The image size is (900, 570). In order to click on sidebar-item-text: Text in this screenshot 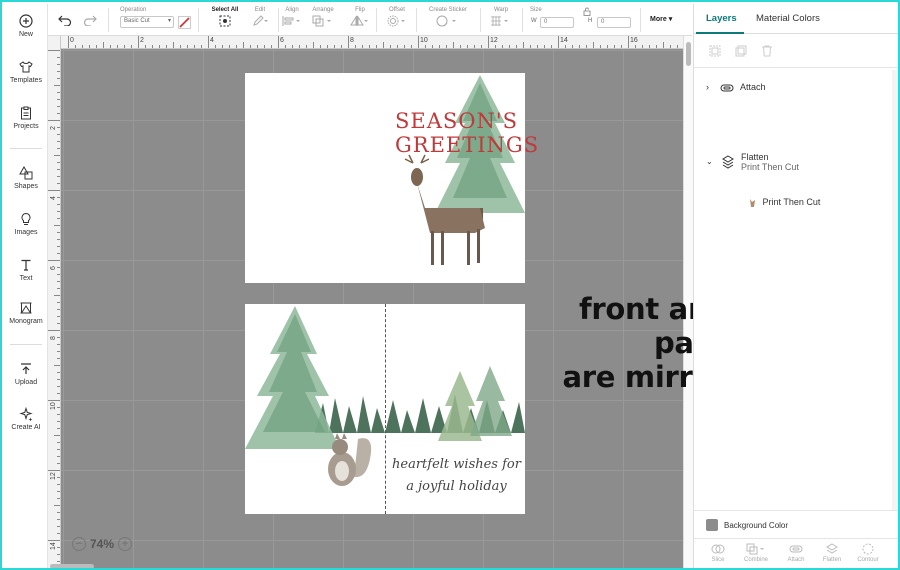, I will do `click(26, 270)`.